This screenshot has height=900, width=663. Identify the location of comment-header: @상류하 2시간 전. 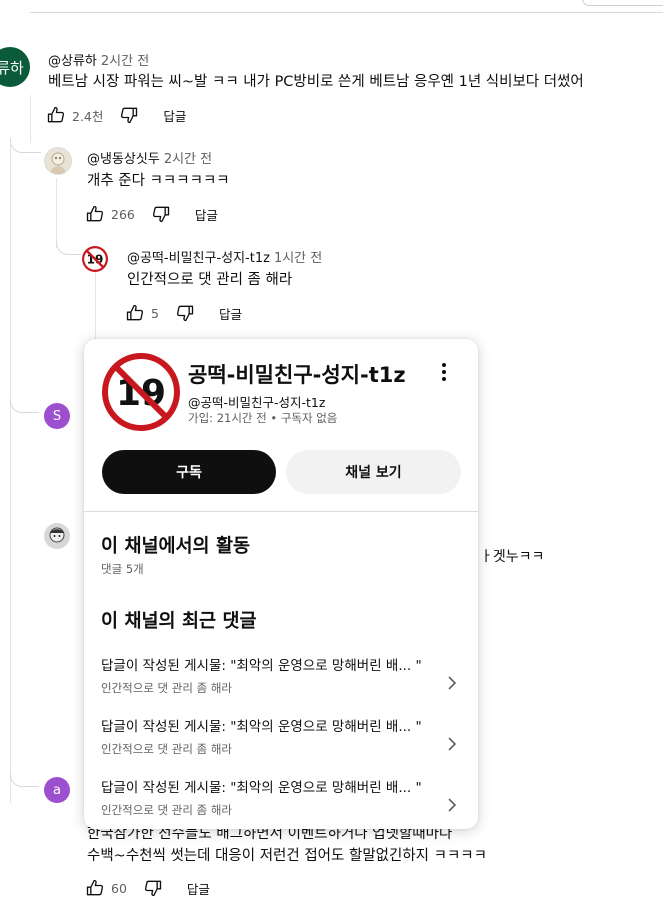
(98, 59).